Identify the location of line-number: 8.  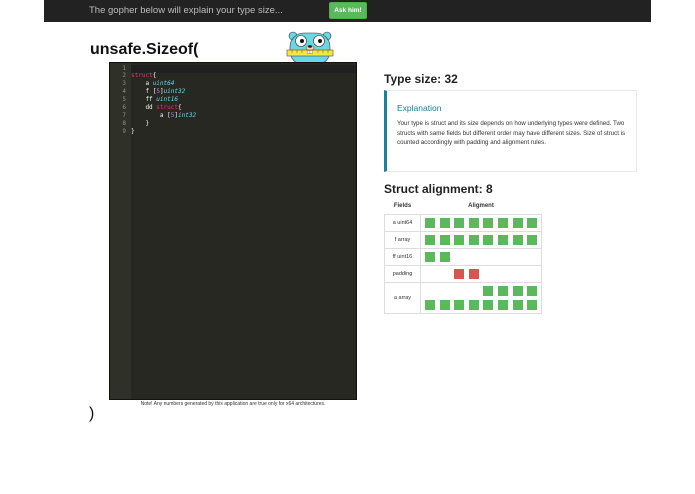
(124, 123).